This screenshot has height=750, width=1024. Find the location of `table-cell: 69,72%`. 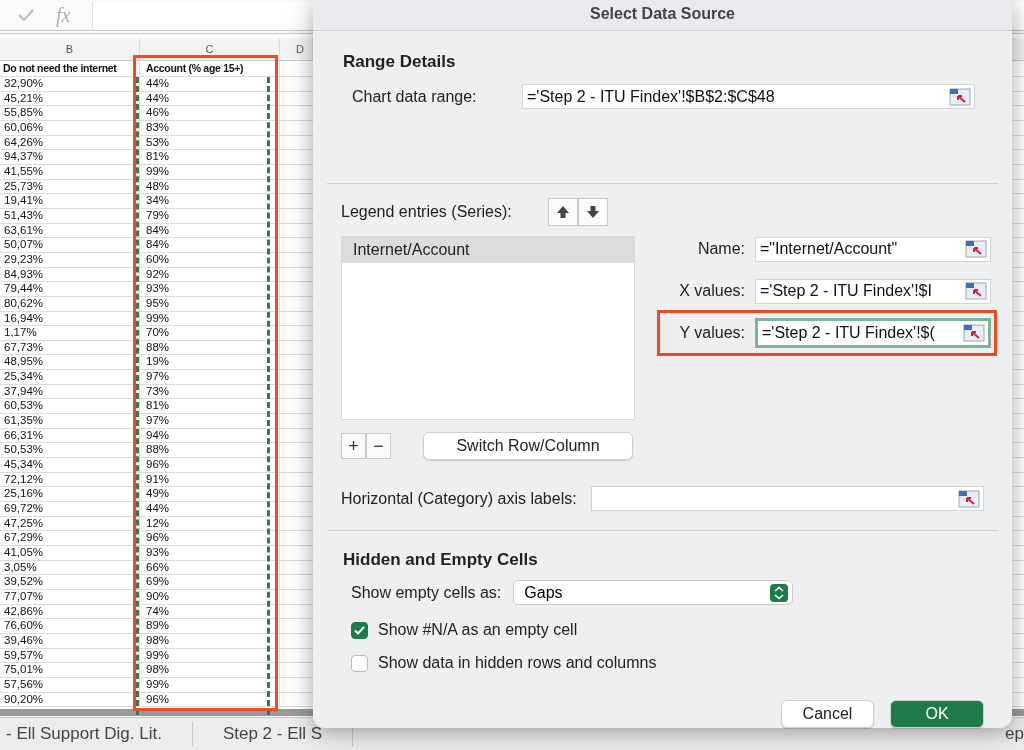

table-cell: 69,72% is located at coordinates (70, 509).